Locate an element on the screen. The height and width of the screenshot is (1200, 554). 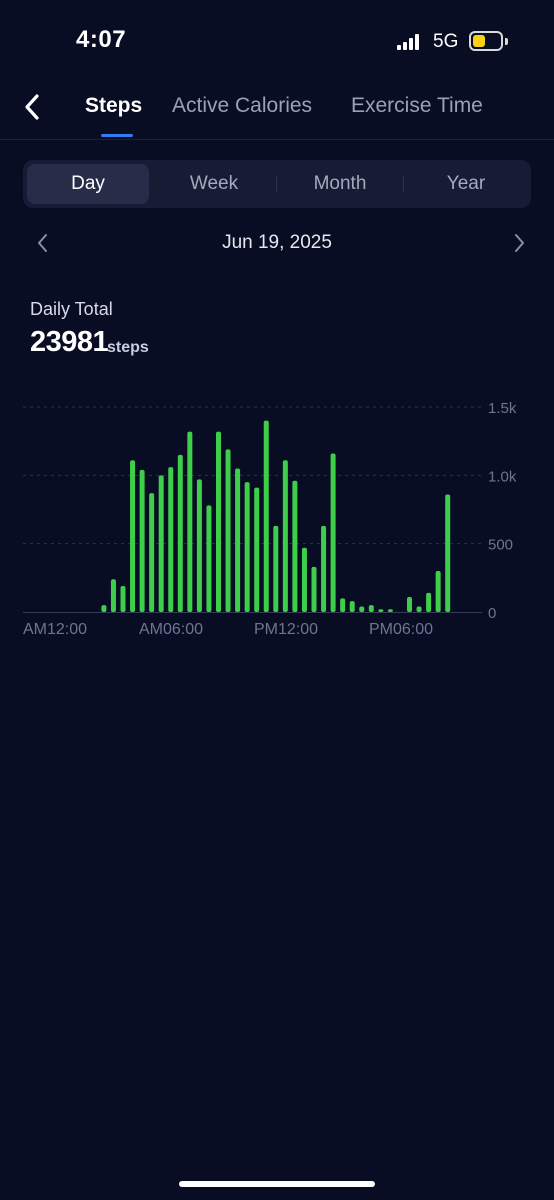
battery-level is located at coordinates (479, 41).